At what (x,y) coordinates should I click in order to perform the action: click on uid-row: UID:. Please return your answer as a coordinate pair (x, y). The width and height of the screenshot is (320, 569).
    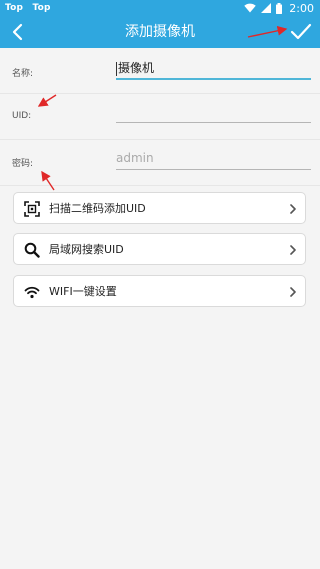
    Looking at the image, I should click on (160, 117).